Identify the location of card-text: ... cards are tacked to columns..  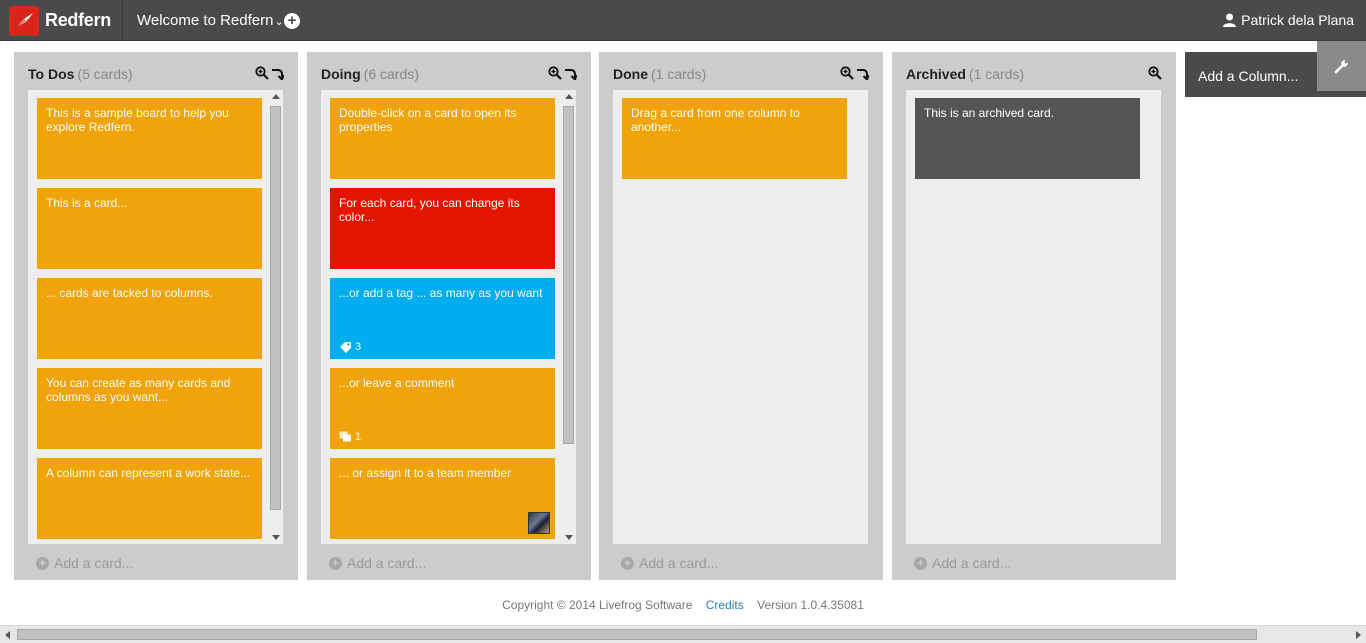
(129, 293).